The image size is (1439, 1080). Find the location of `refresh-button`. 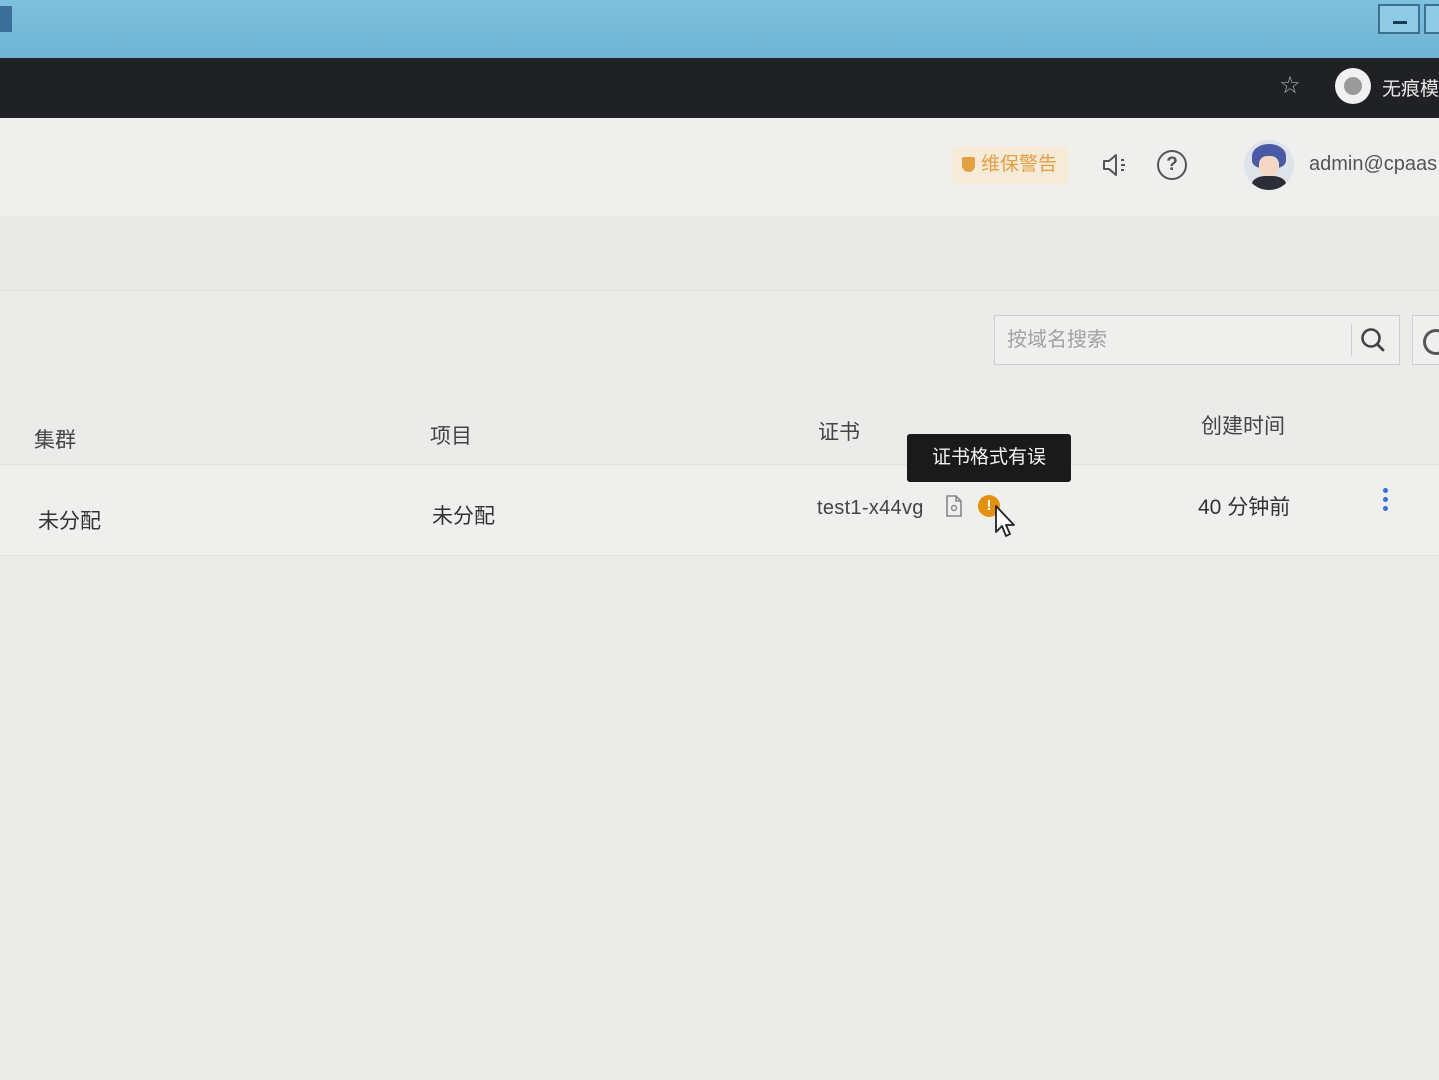

refresh-button is located at coordinates (1425, 340).